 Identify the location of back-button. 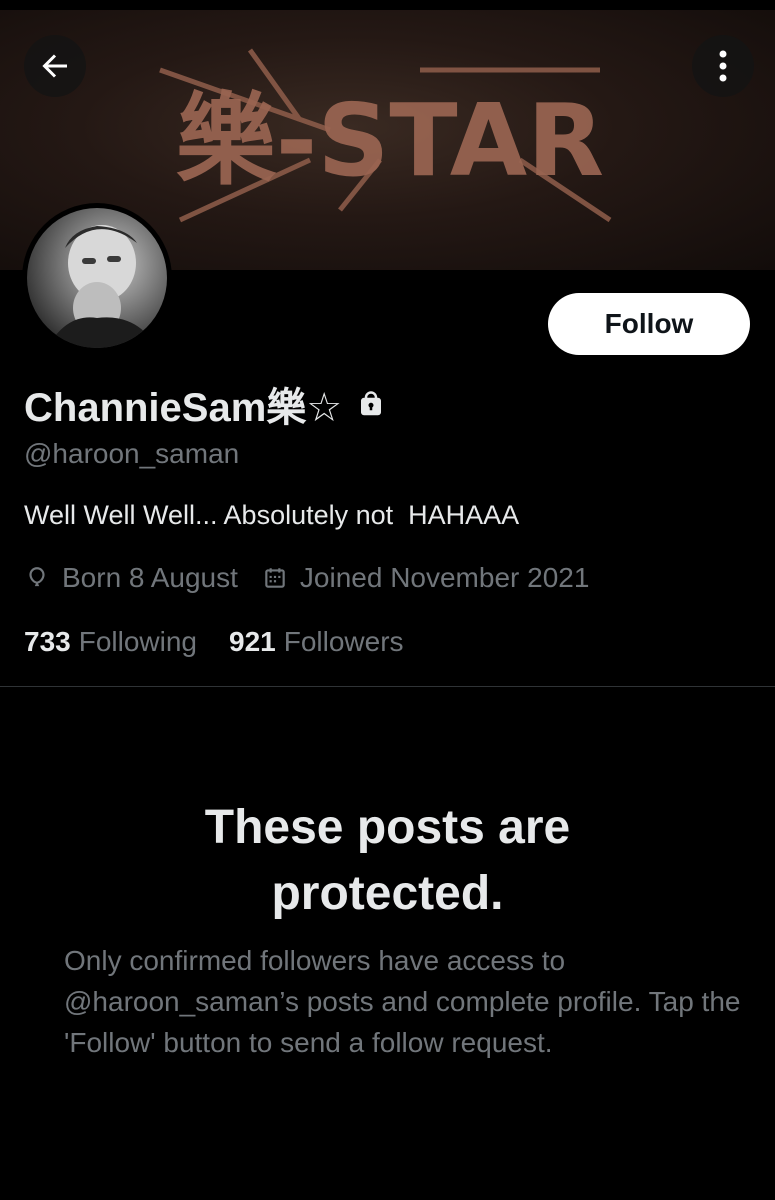
(55, 66).